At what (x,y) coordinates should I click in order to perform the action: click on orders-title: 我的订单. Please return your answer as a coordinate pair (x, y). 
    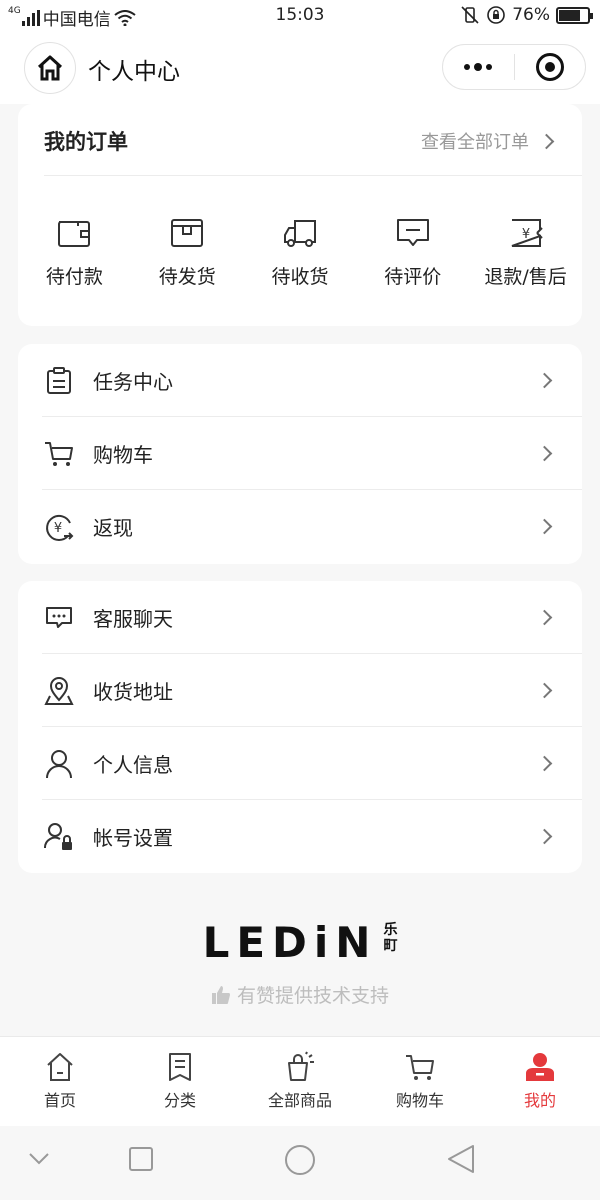
    Looking at the image, I should click on (86, 142).